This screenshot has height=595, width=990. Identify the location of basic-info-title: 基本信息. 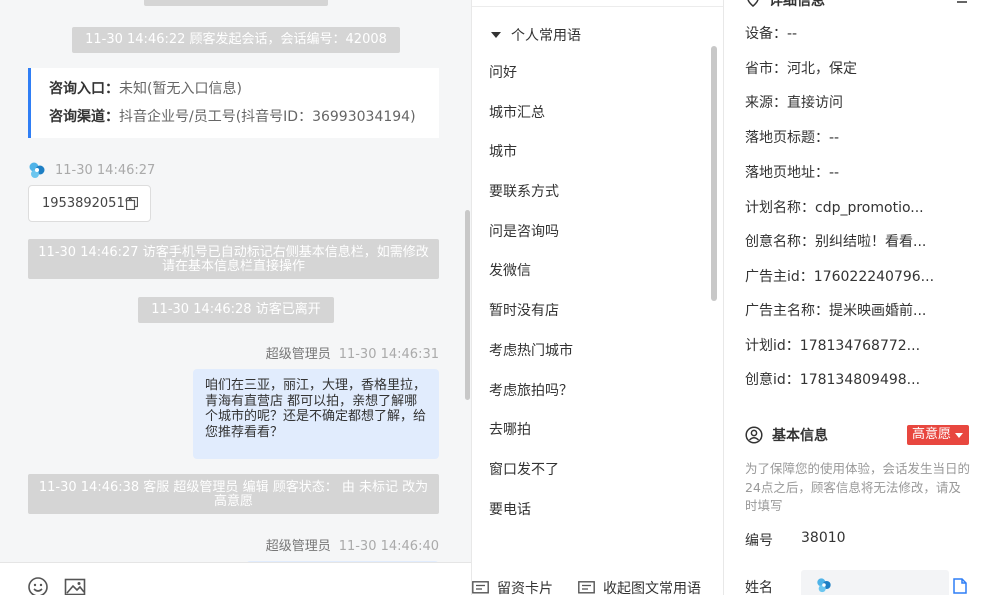
(800, 436).